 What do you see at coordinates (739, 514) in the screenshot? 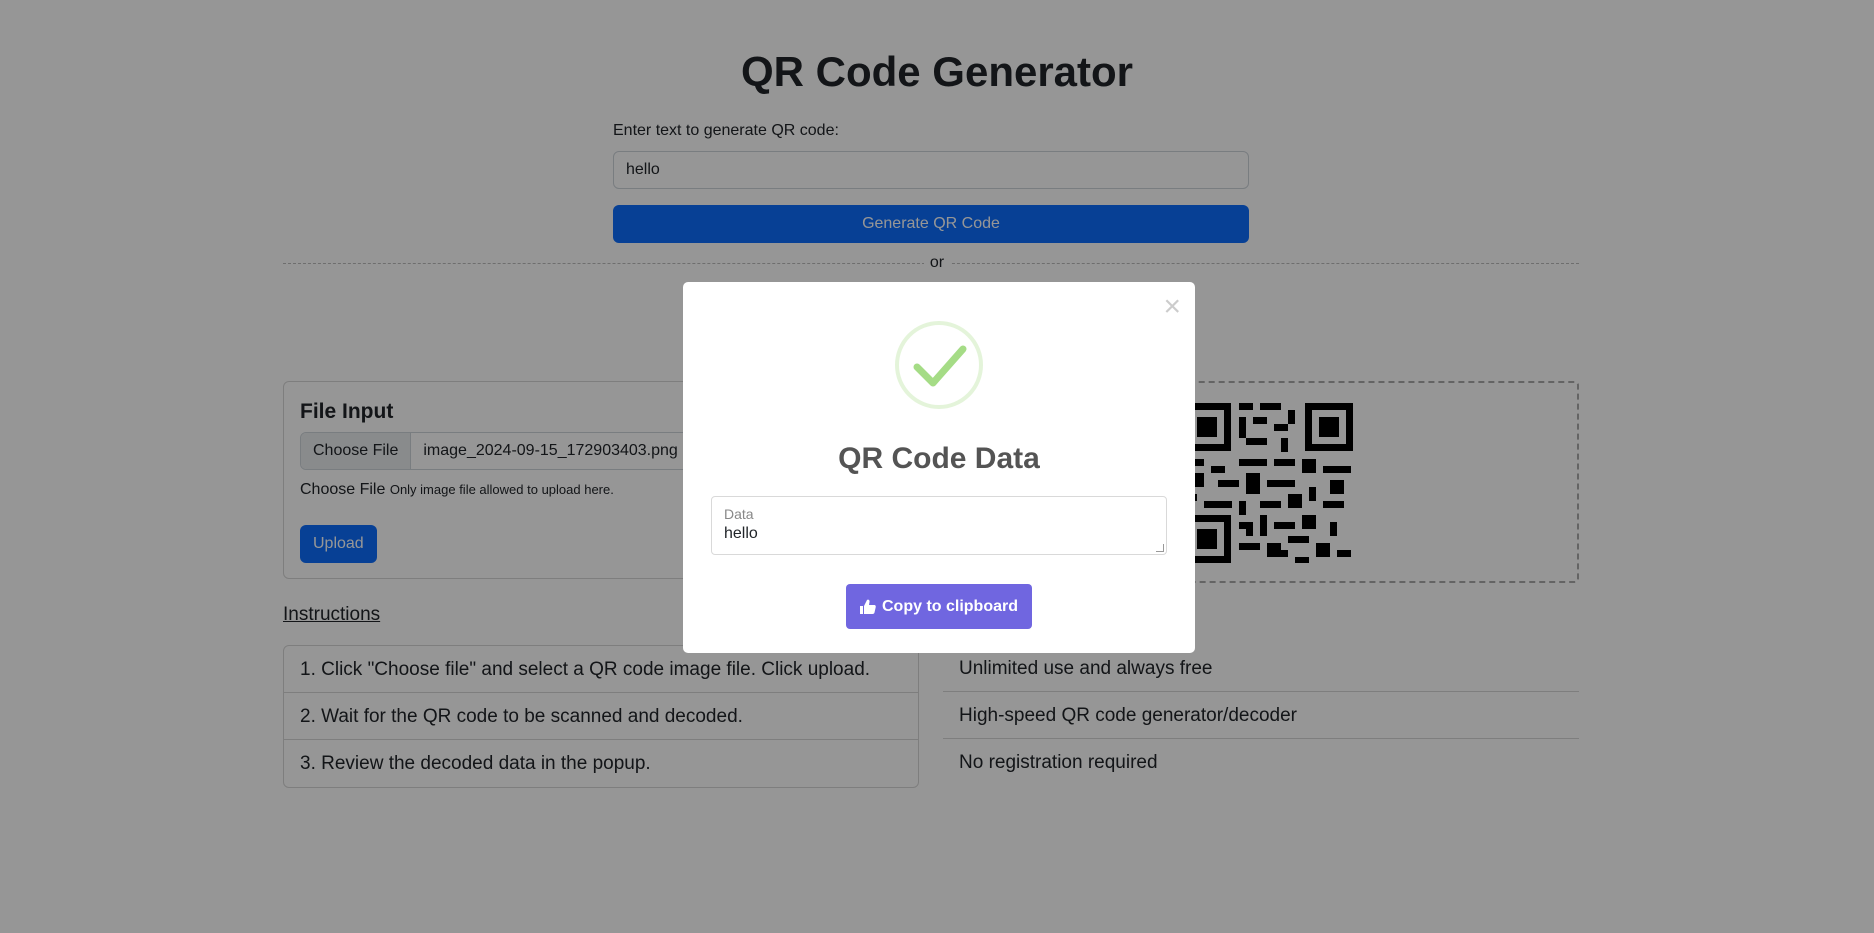
I see `data-field-label: Data` at bounding box center [739, 514].